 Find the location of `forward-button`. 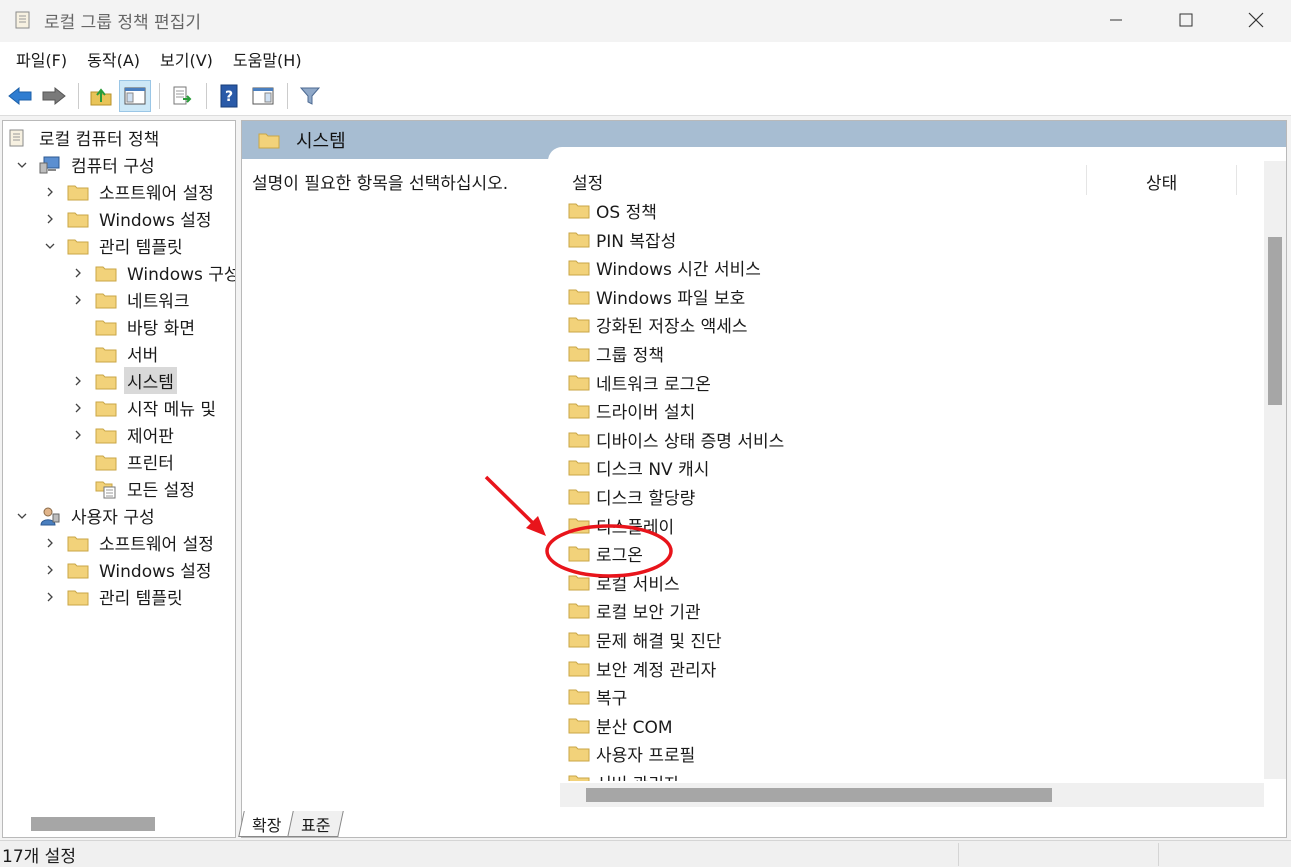

forward-button is located at coordinates (54, 96).